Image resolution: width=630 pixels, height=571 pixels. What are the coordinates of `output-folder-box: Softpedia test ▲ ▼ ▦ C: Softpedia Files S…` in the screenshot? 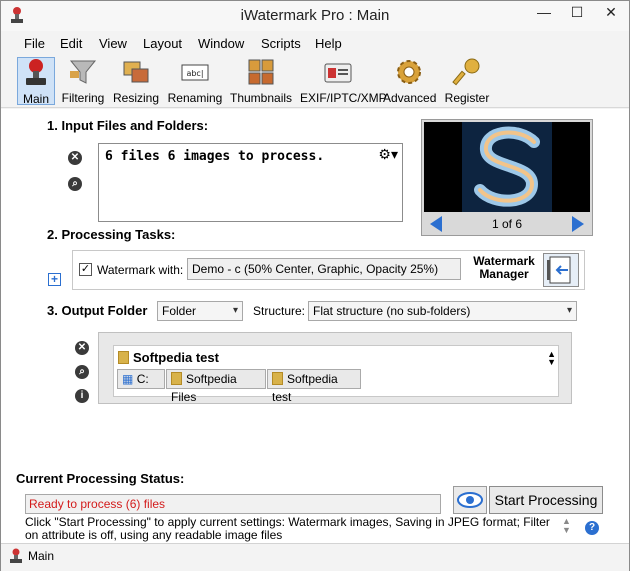 It's located at (335, 368).